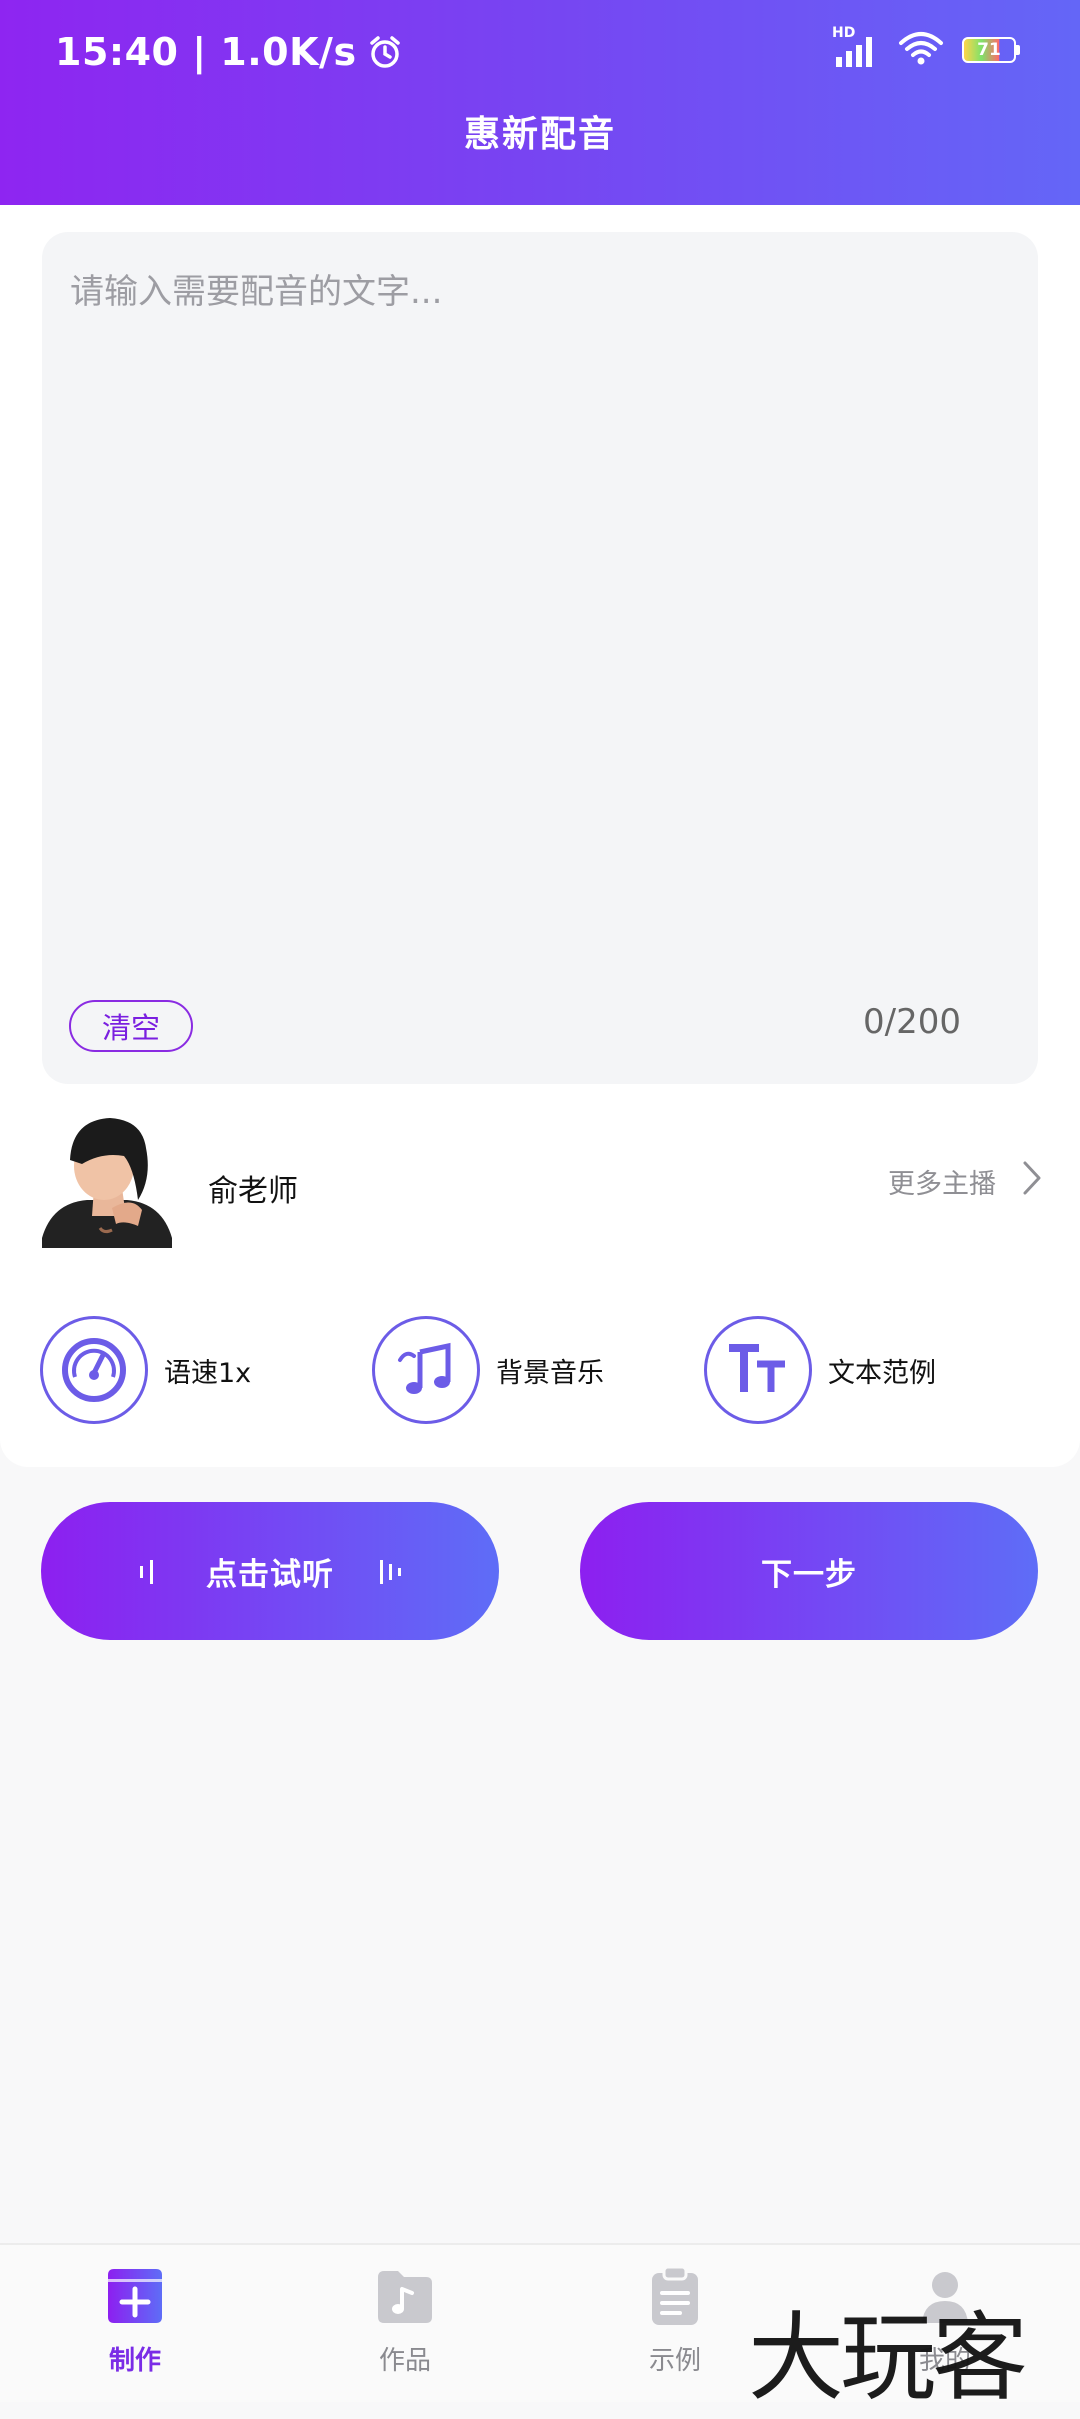  Describe the element at coordinates (912, 1022) in the screenshot. I see `char-counter: 0/200` at that location.